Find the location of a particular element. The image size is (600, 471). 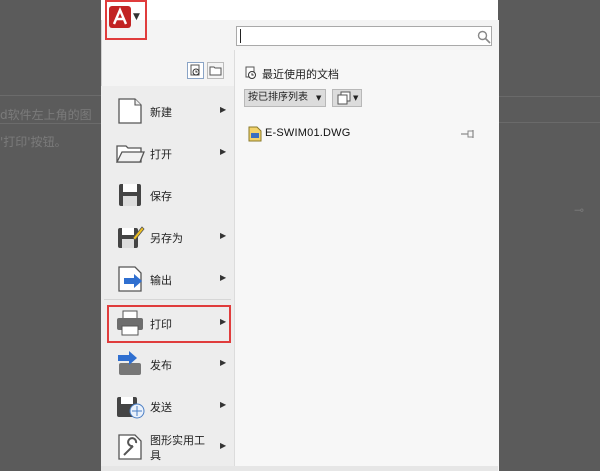

menu-item-label: 另存为 is located at coordinates (166, 238).